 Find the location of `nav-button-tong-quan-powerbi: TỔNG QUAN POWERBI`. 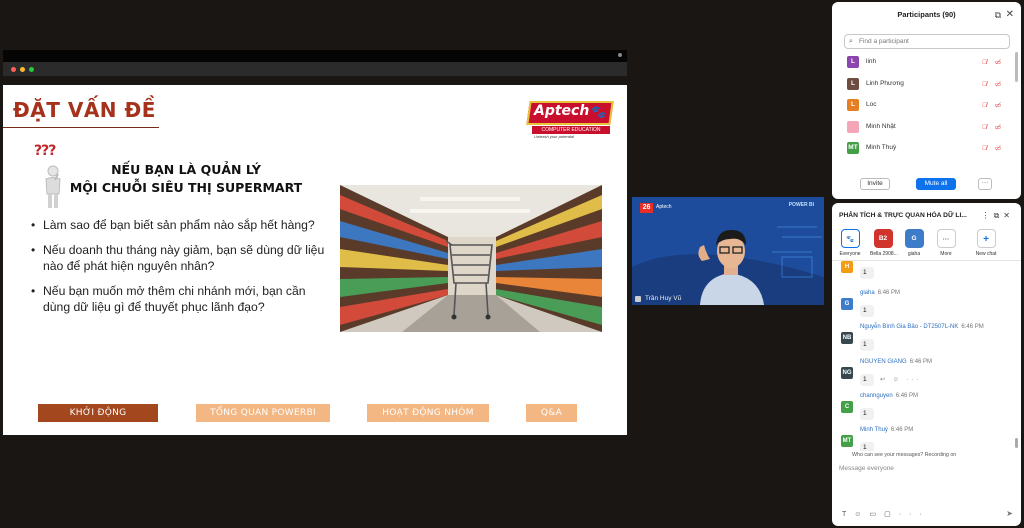

nav-button-tong-quan-powerbi: TỔNG QUAN POWERBI is located at coordinates (263, 413).